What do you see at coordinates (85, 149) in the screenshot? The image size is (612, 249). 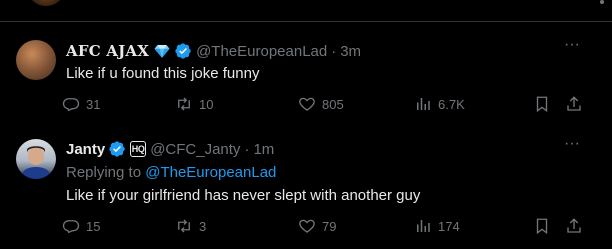 I see `display-name: Janty` at bounding box center [85, 149].